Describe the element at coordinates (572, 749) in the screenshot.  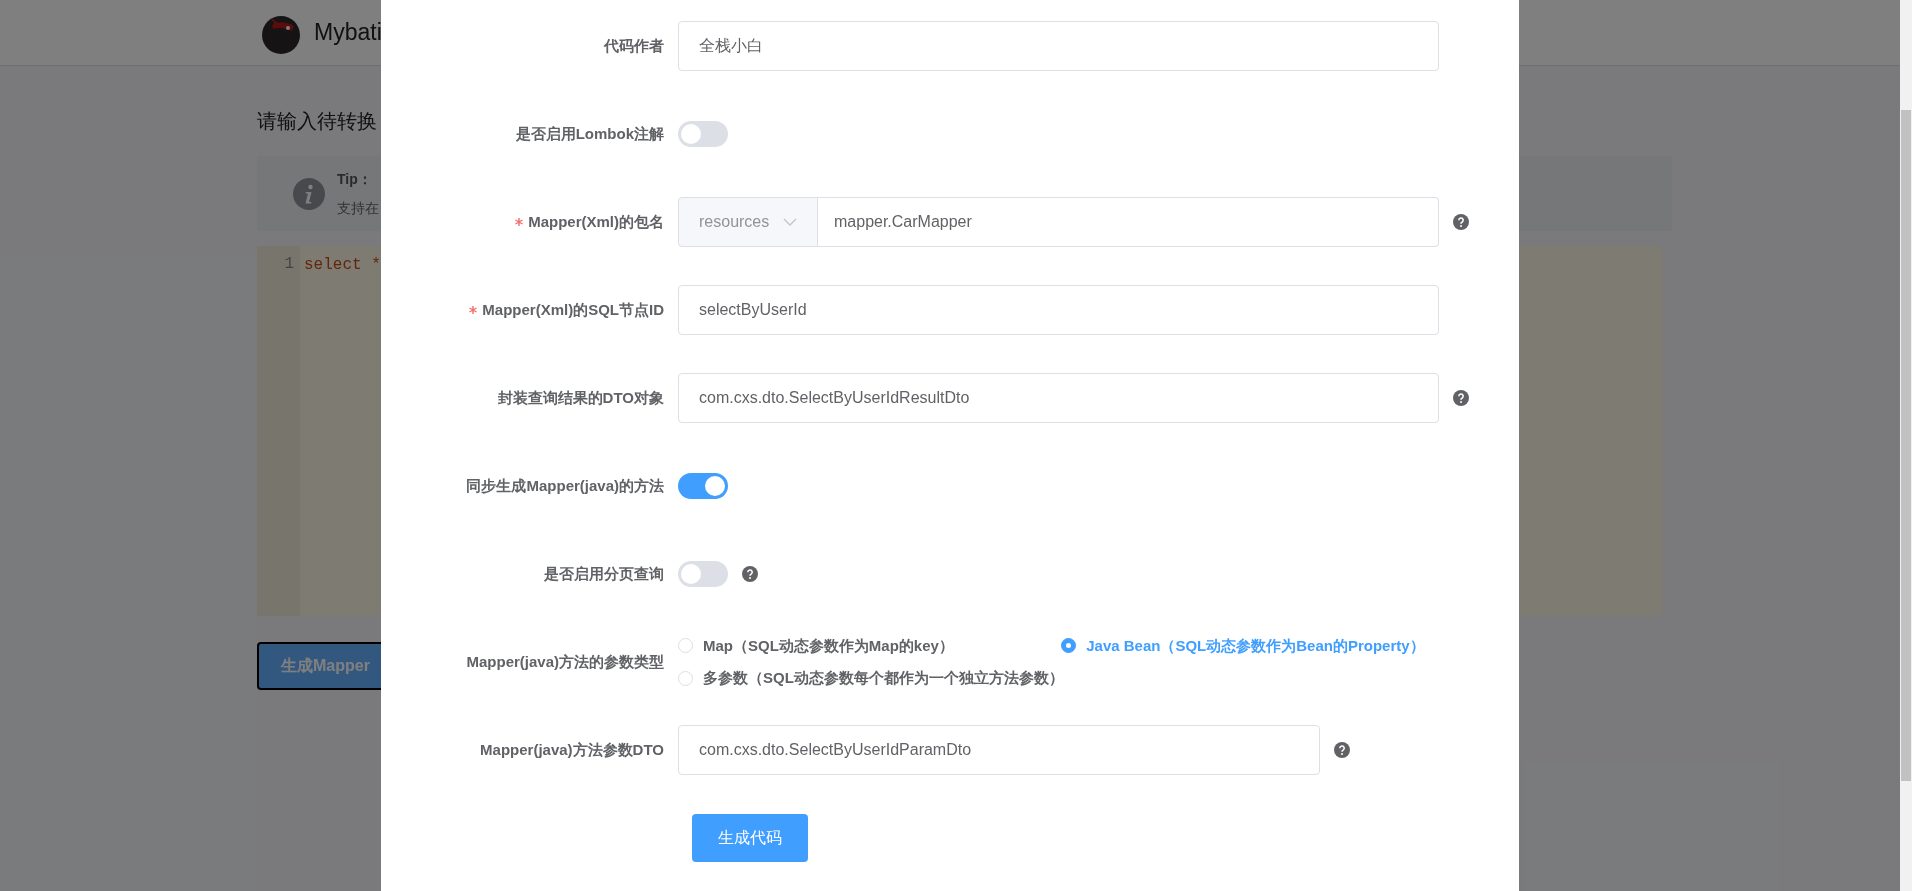
I see `field-label: Mapper(java)方法参数DTO` at that location.